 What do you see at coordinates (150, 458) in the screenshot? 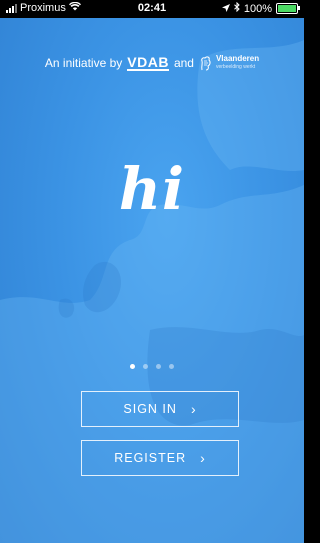
I see `register-label: REGISTER` at bounding box center [150, 458].